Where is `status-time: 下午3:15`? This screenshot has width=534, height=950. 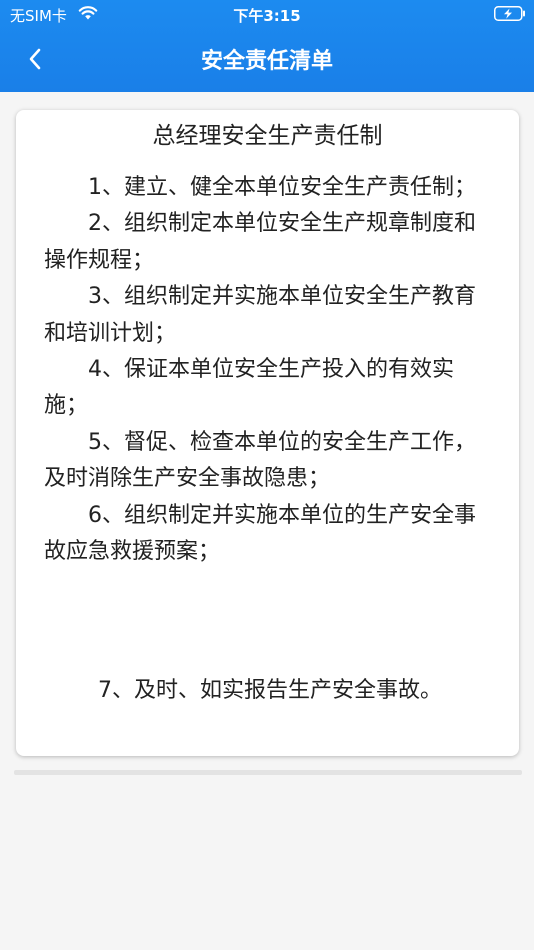 status-time: 下午3:15 is located at coordinates (267, 16).